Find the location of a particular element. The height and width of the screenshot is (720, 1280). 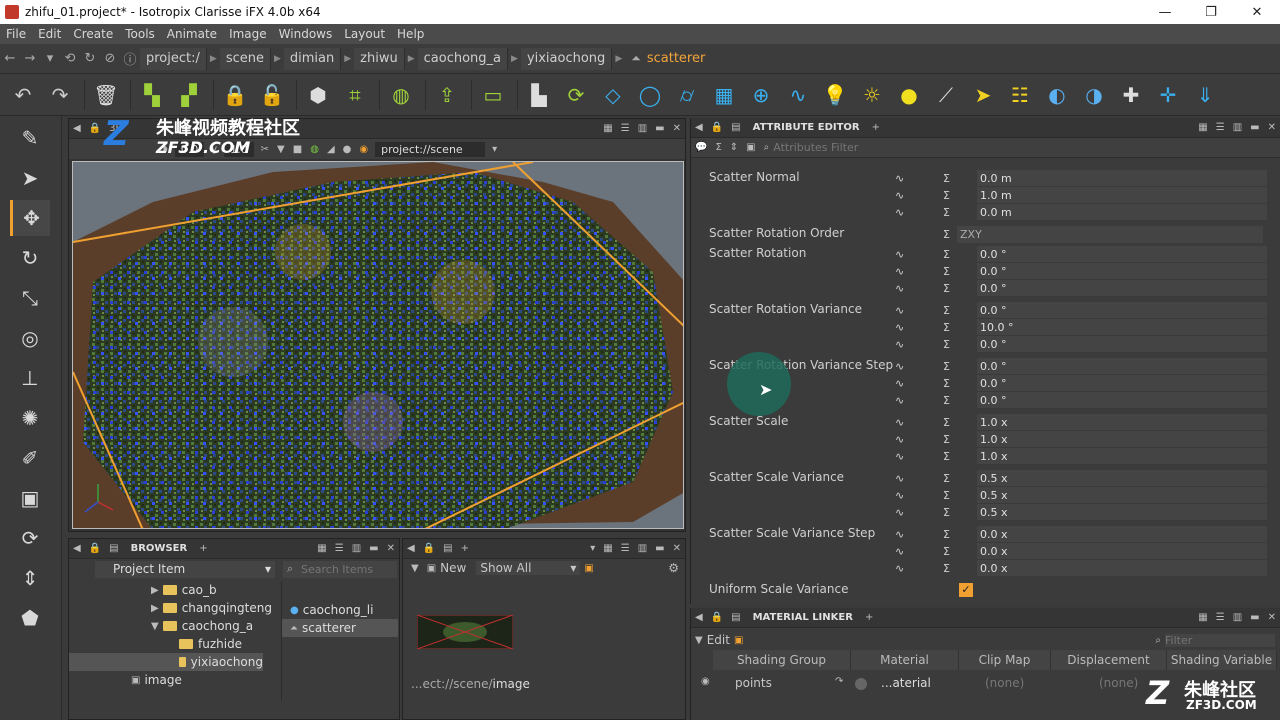

material-settings-icon: ▤ is located at coordinates (735, 617).